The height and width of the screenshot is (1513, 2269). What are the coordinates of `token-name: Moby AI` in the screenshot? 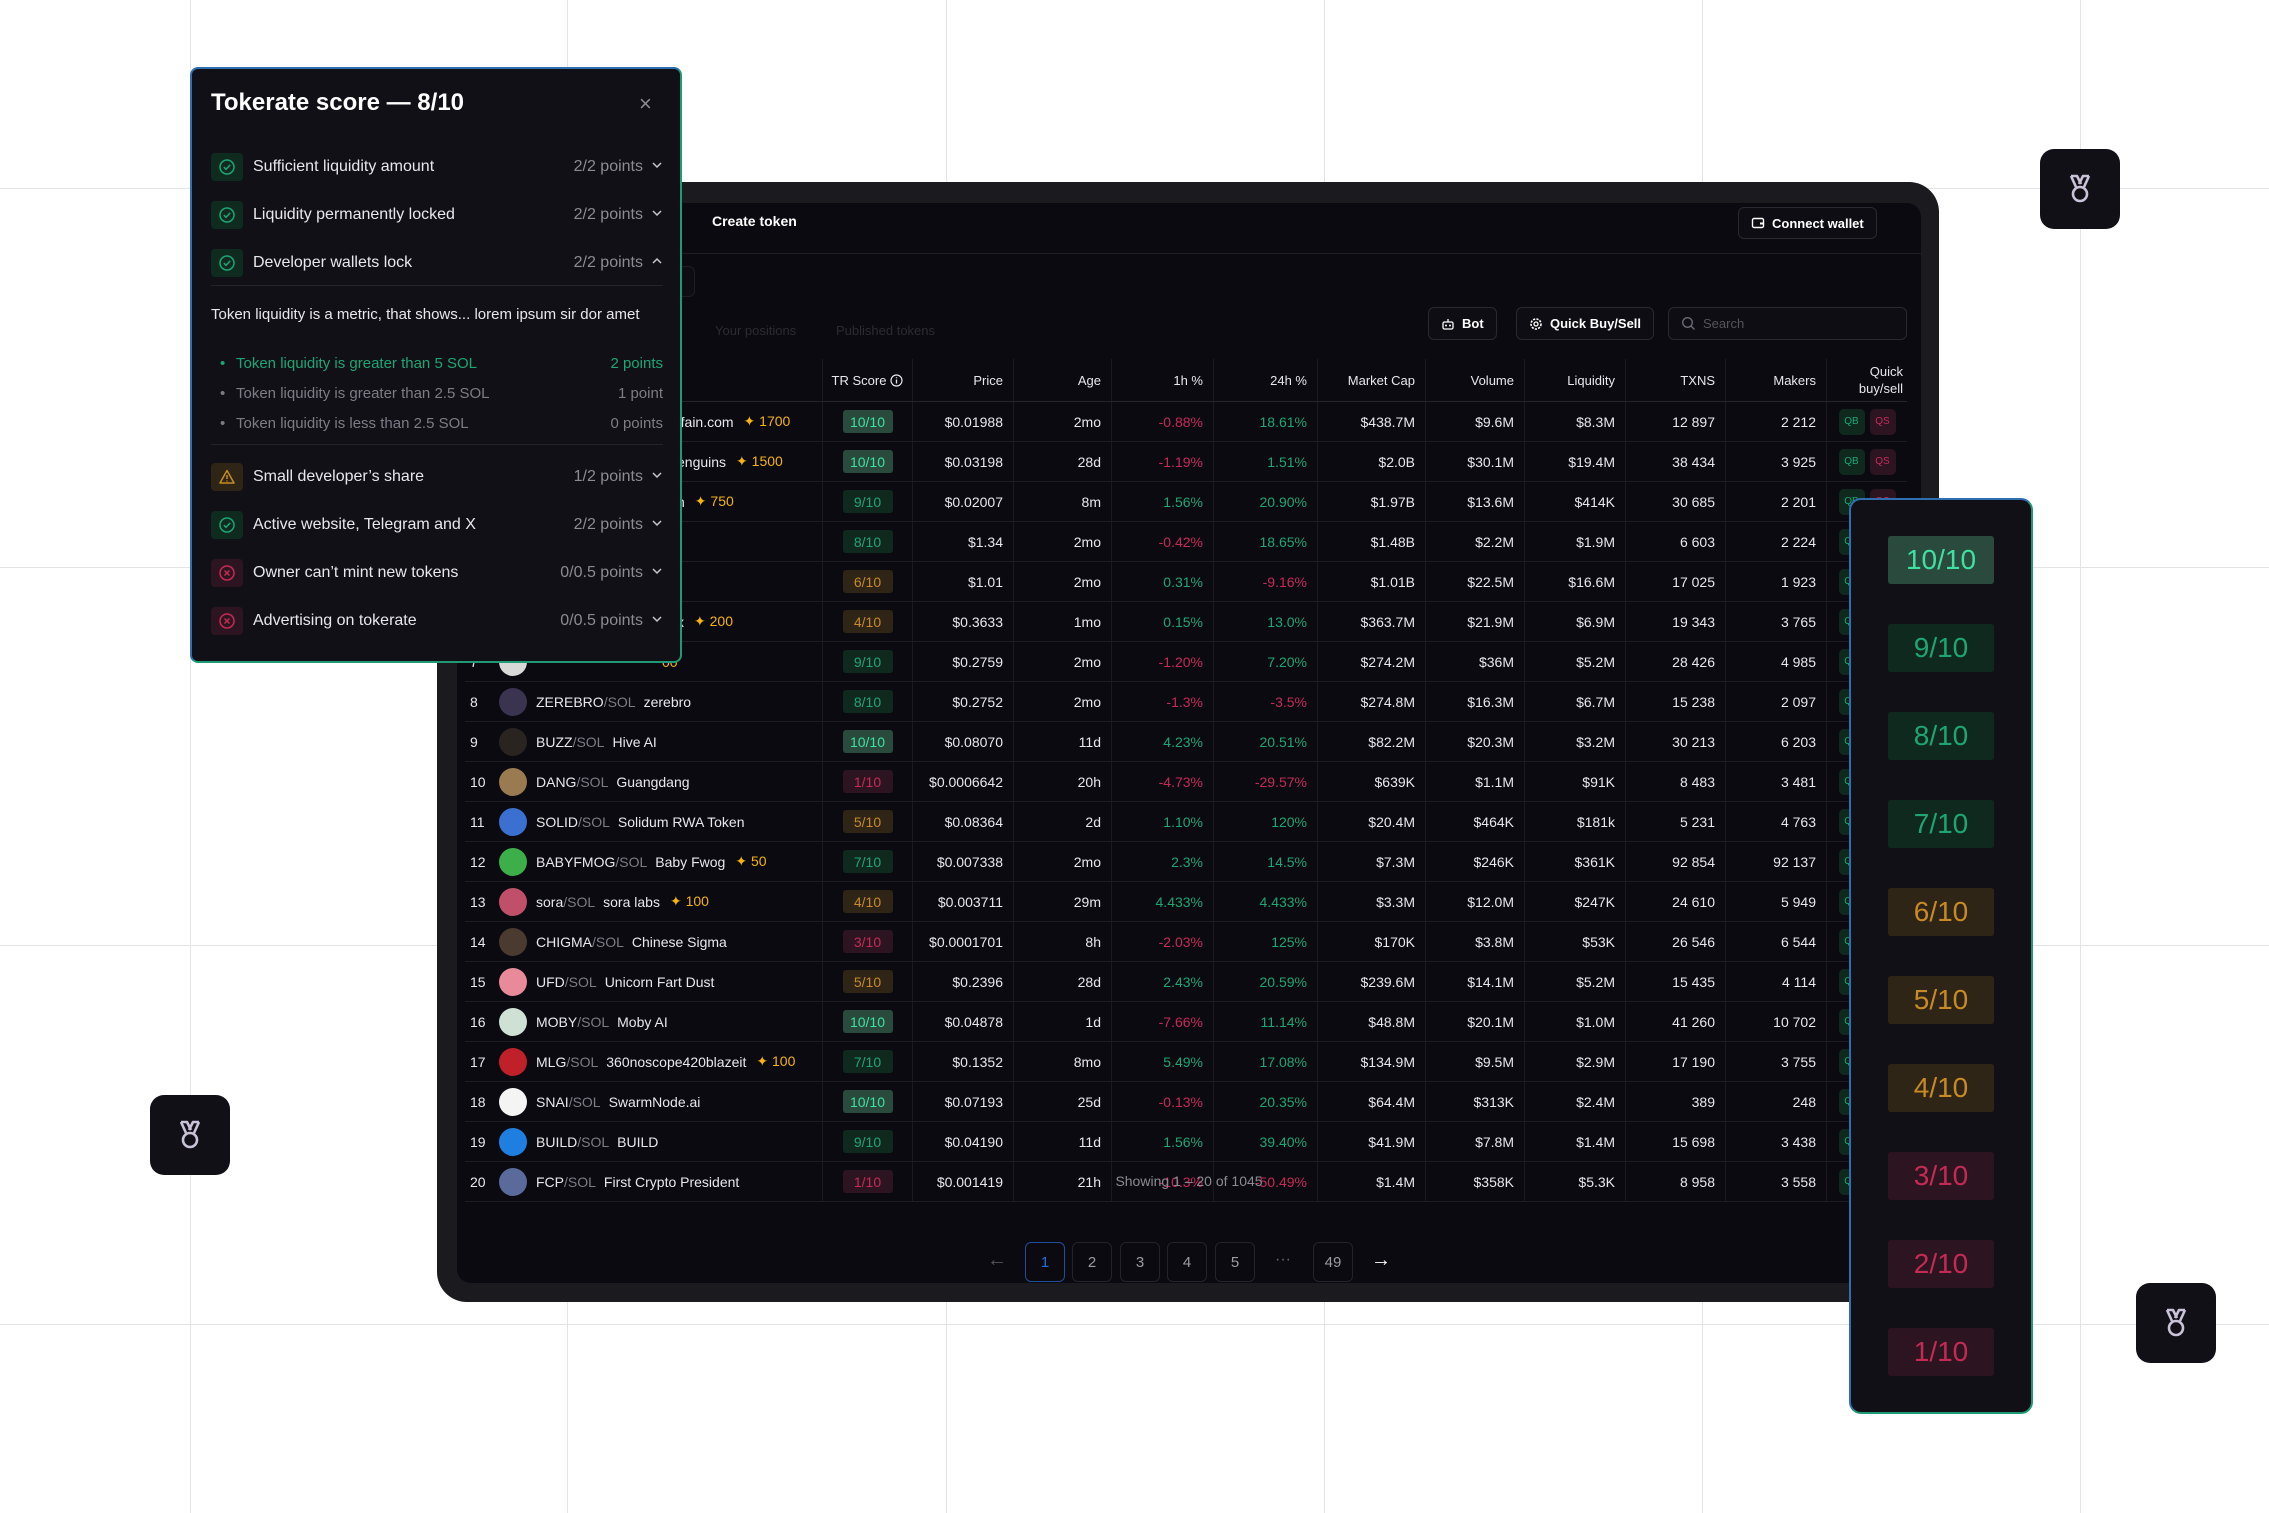 It's located at (642, 1021).